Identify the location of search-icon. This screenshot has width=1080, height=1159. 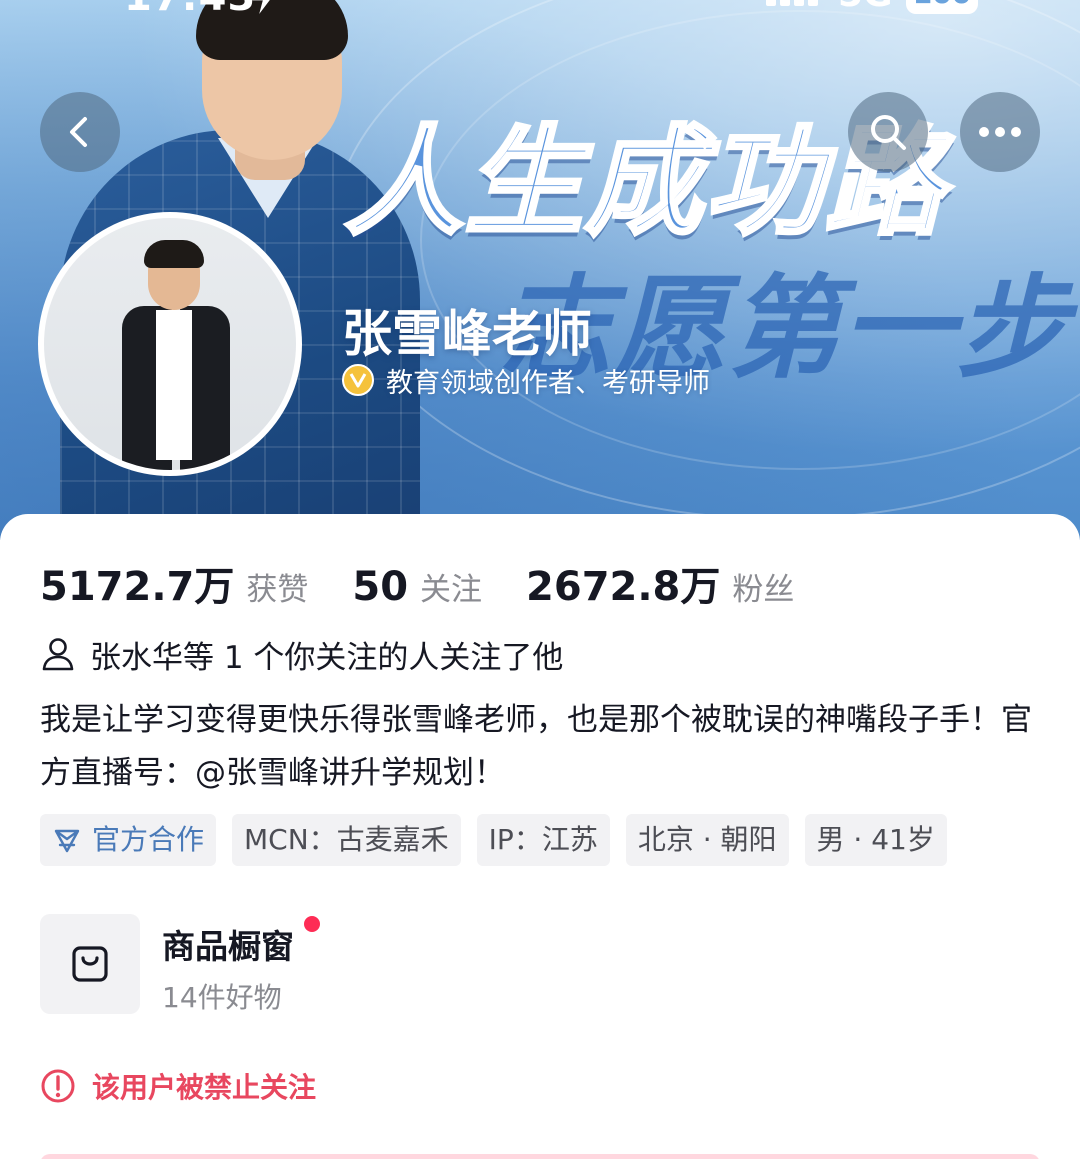
(888, 132).